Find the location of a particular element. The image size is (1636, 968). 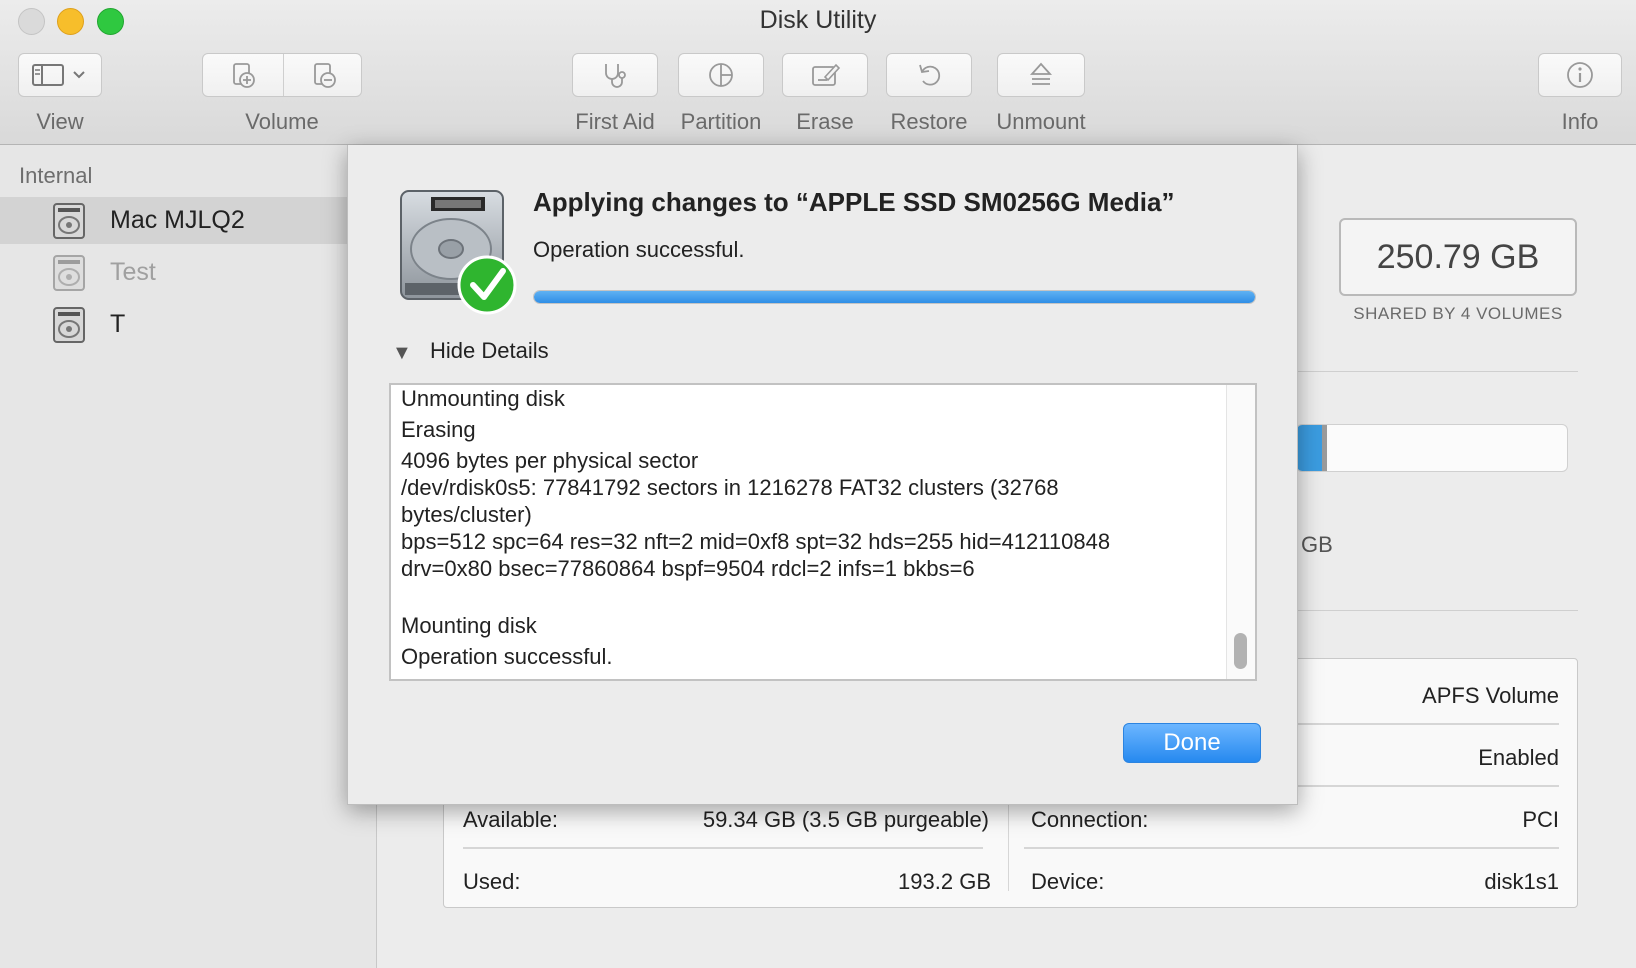

used-label: Used: is located at coordinates (492, 881).